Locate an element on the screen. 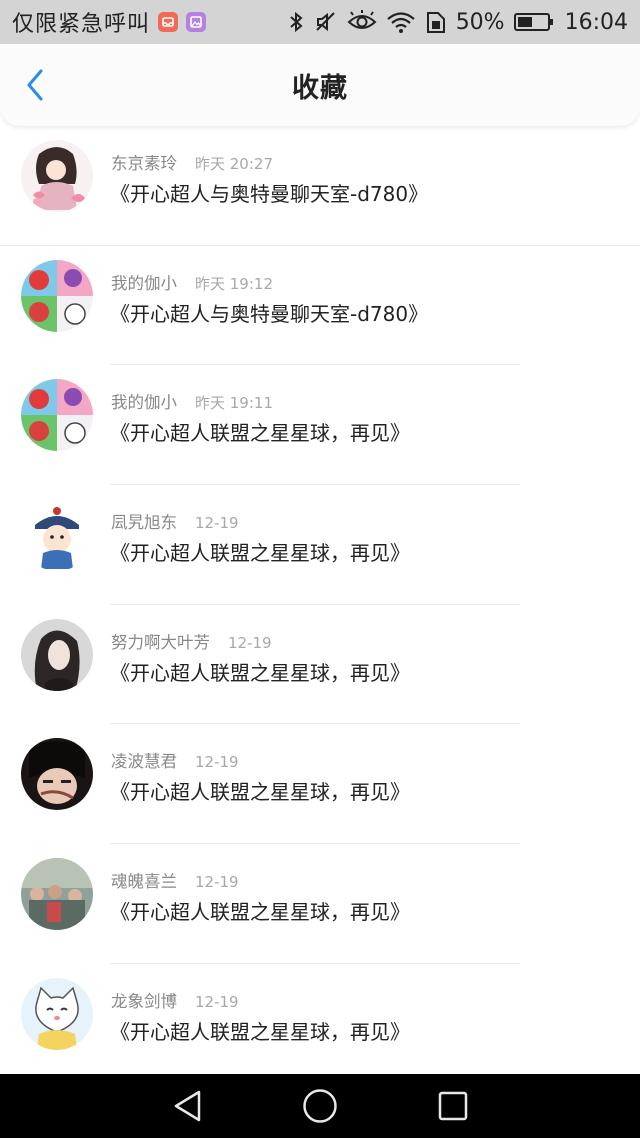  nav-recents-button is located at coordinates (453, 1106).